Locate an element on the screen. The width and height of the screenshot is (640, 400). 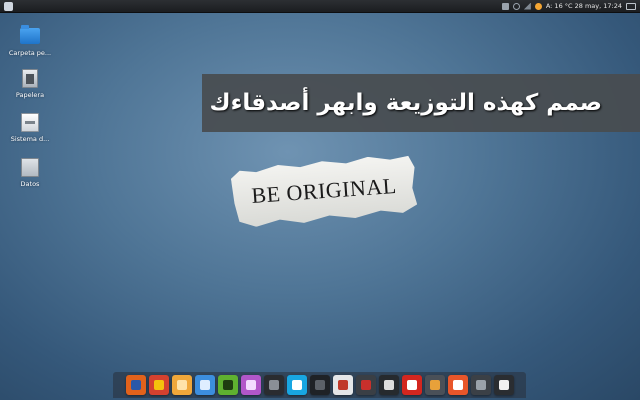
mail-icon is located at coordinates (204, 385).